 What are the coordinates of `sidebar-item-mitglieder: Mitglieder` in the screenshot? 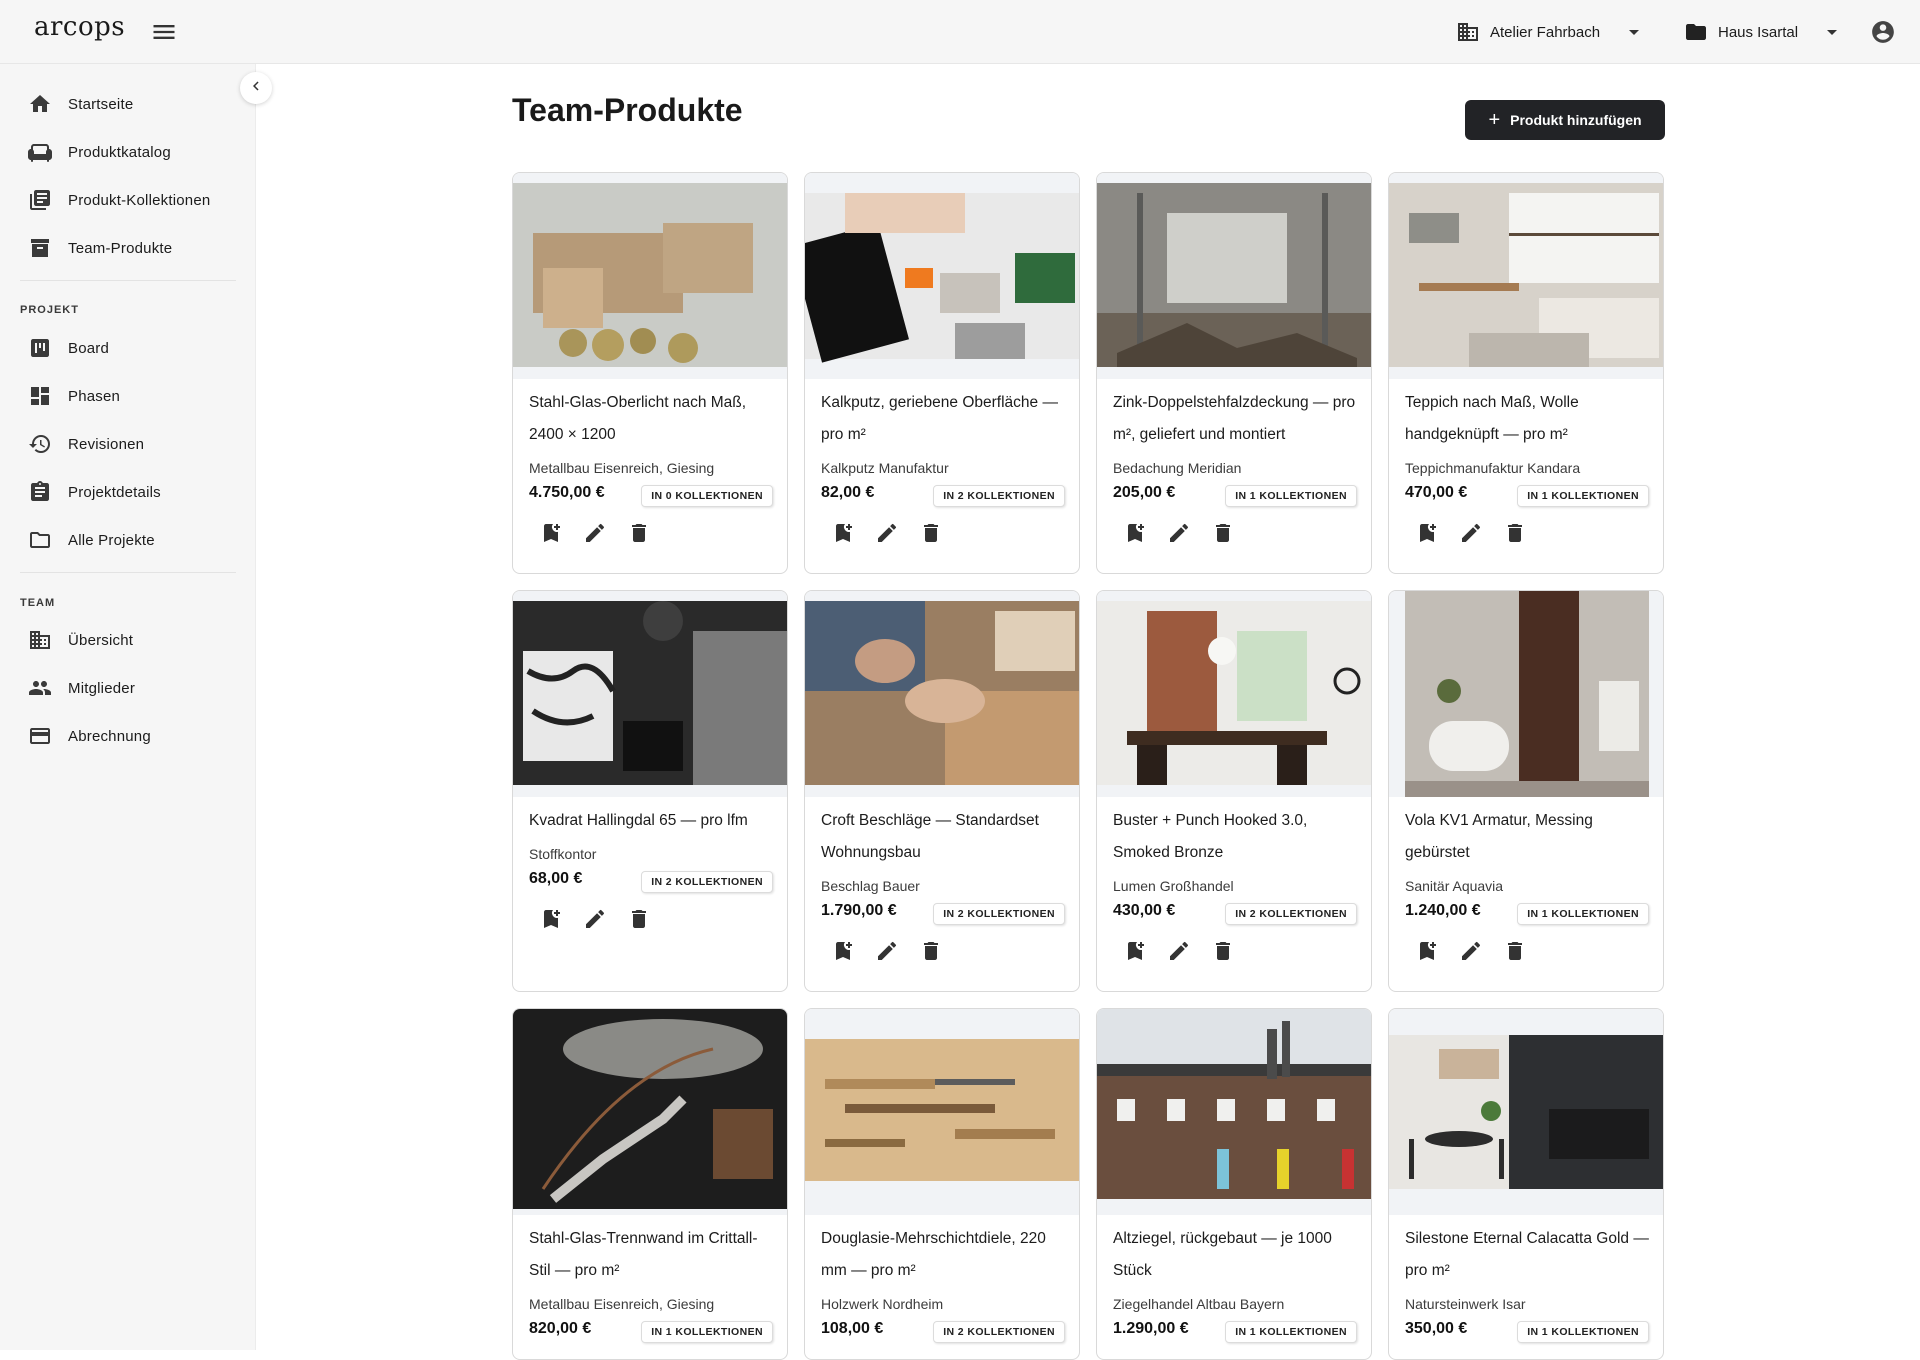 It's located at (128, 688).